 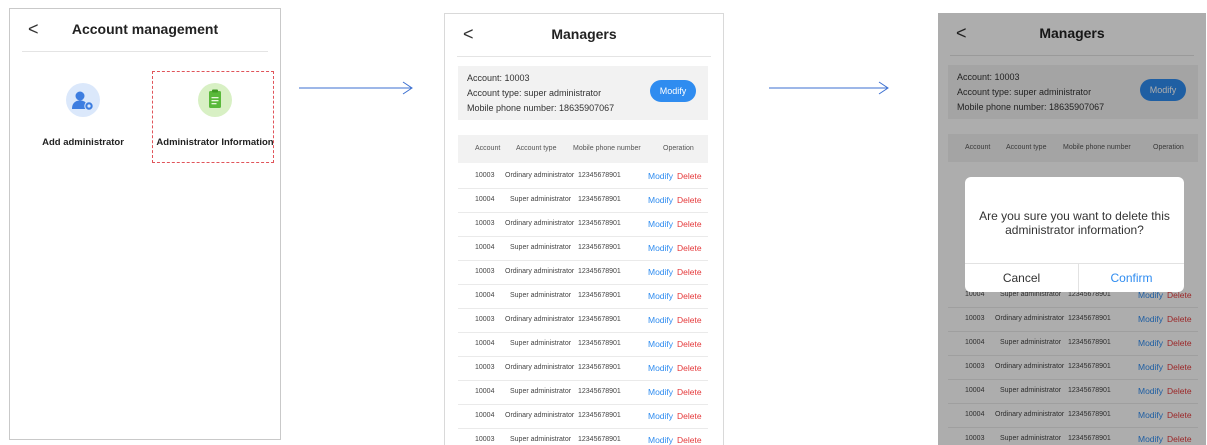 What do you see at coordinates (488, 148) in the screenshot?
I see `col-account: Account` at bounding box center [488, 148].